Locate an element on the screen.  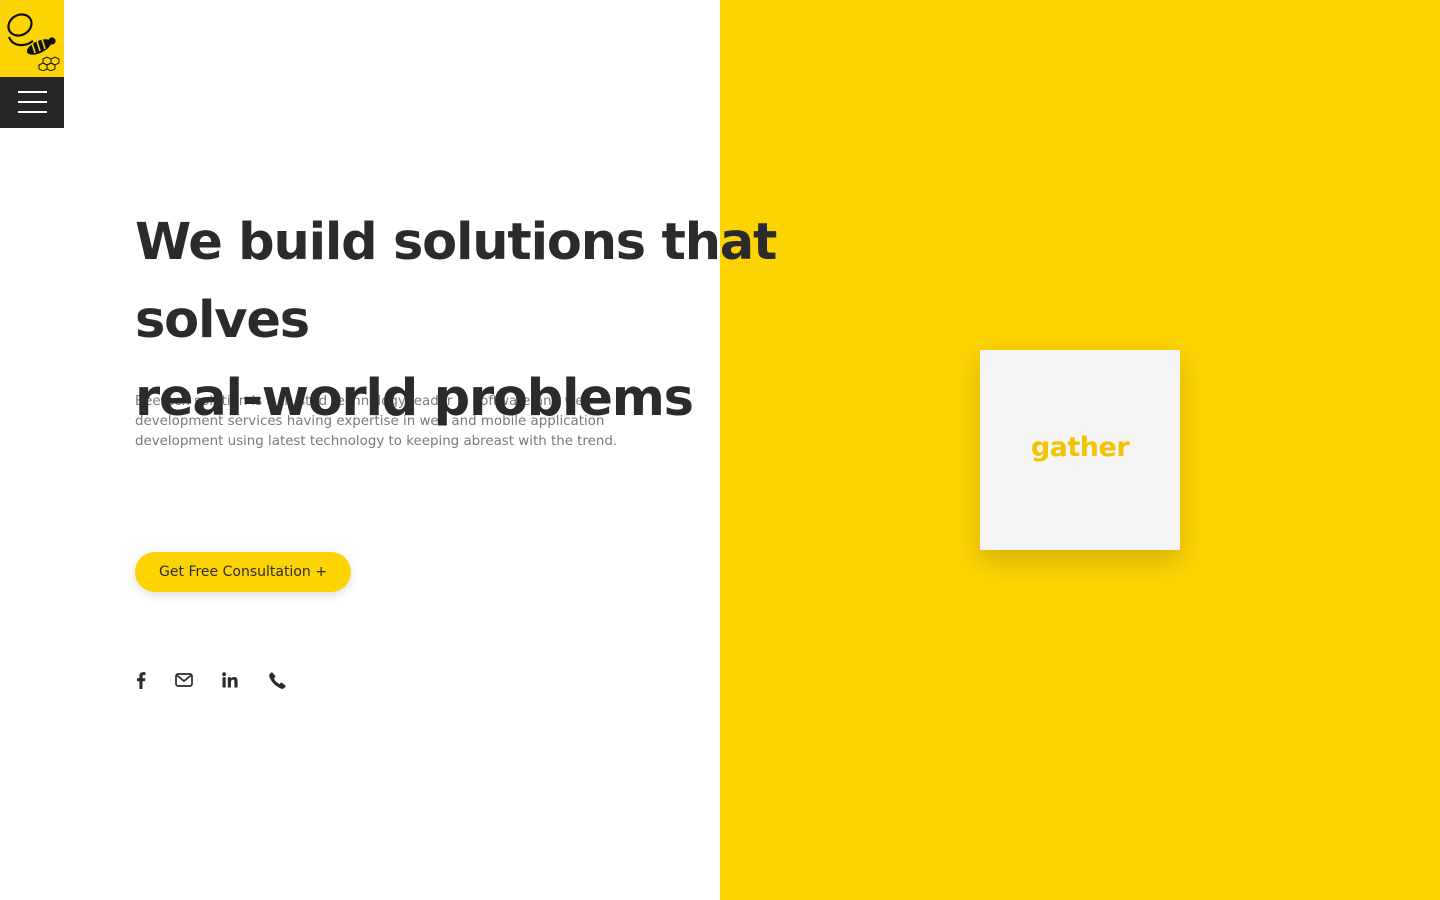
facebook-link is located at coordinates (141, 680).